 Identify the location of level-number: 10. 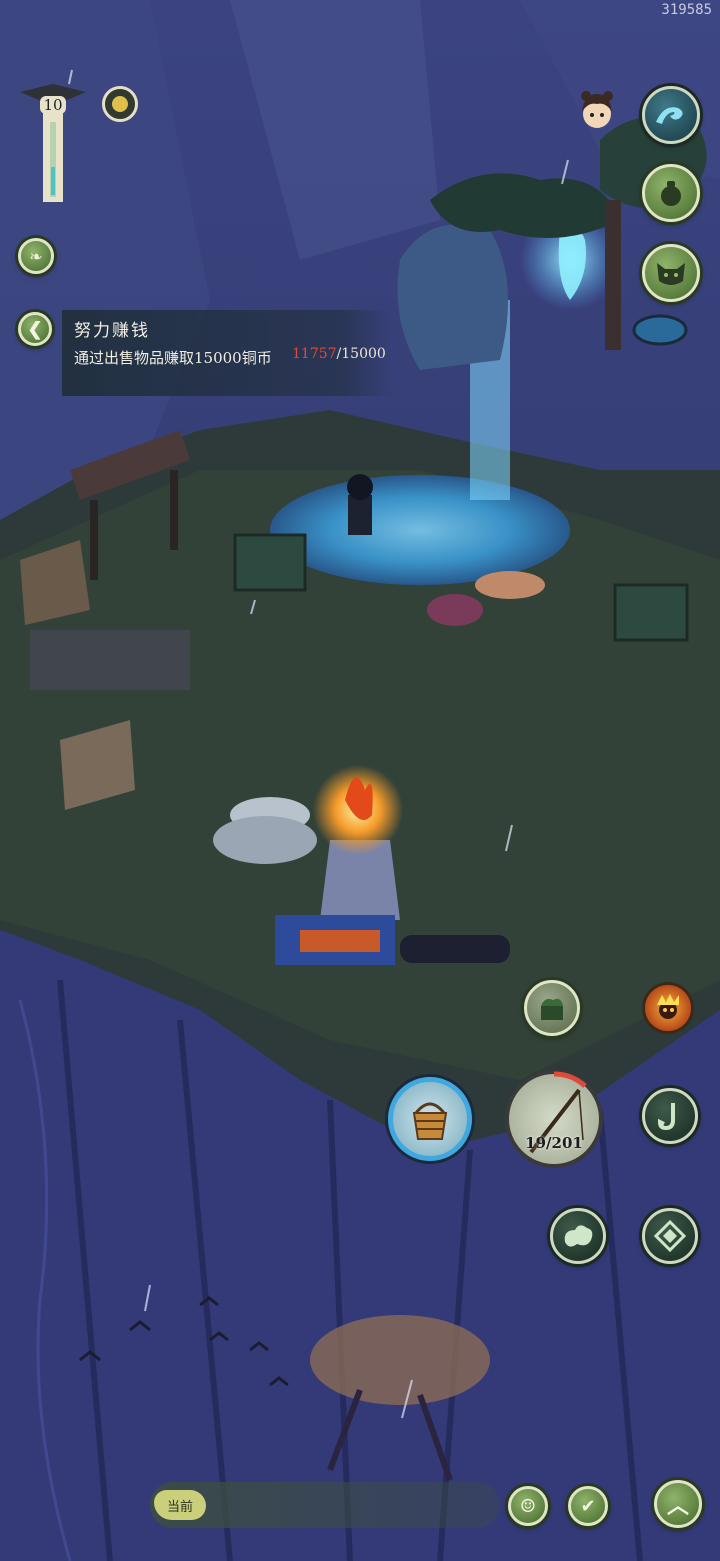
(53, 105).